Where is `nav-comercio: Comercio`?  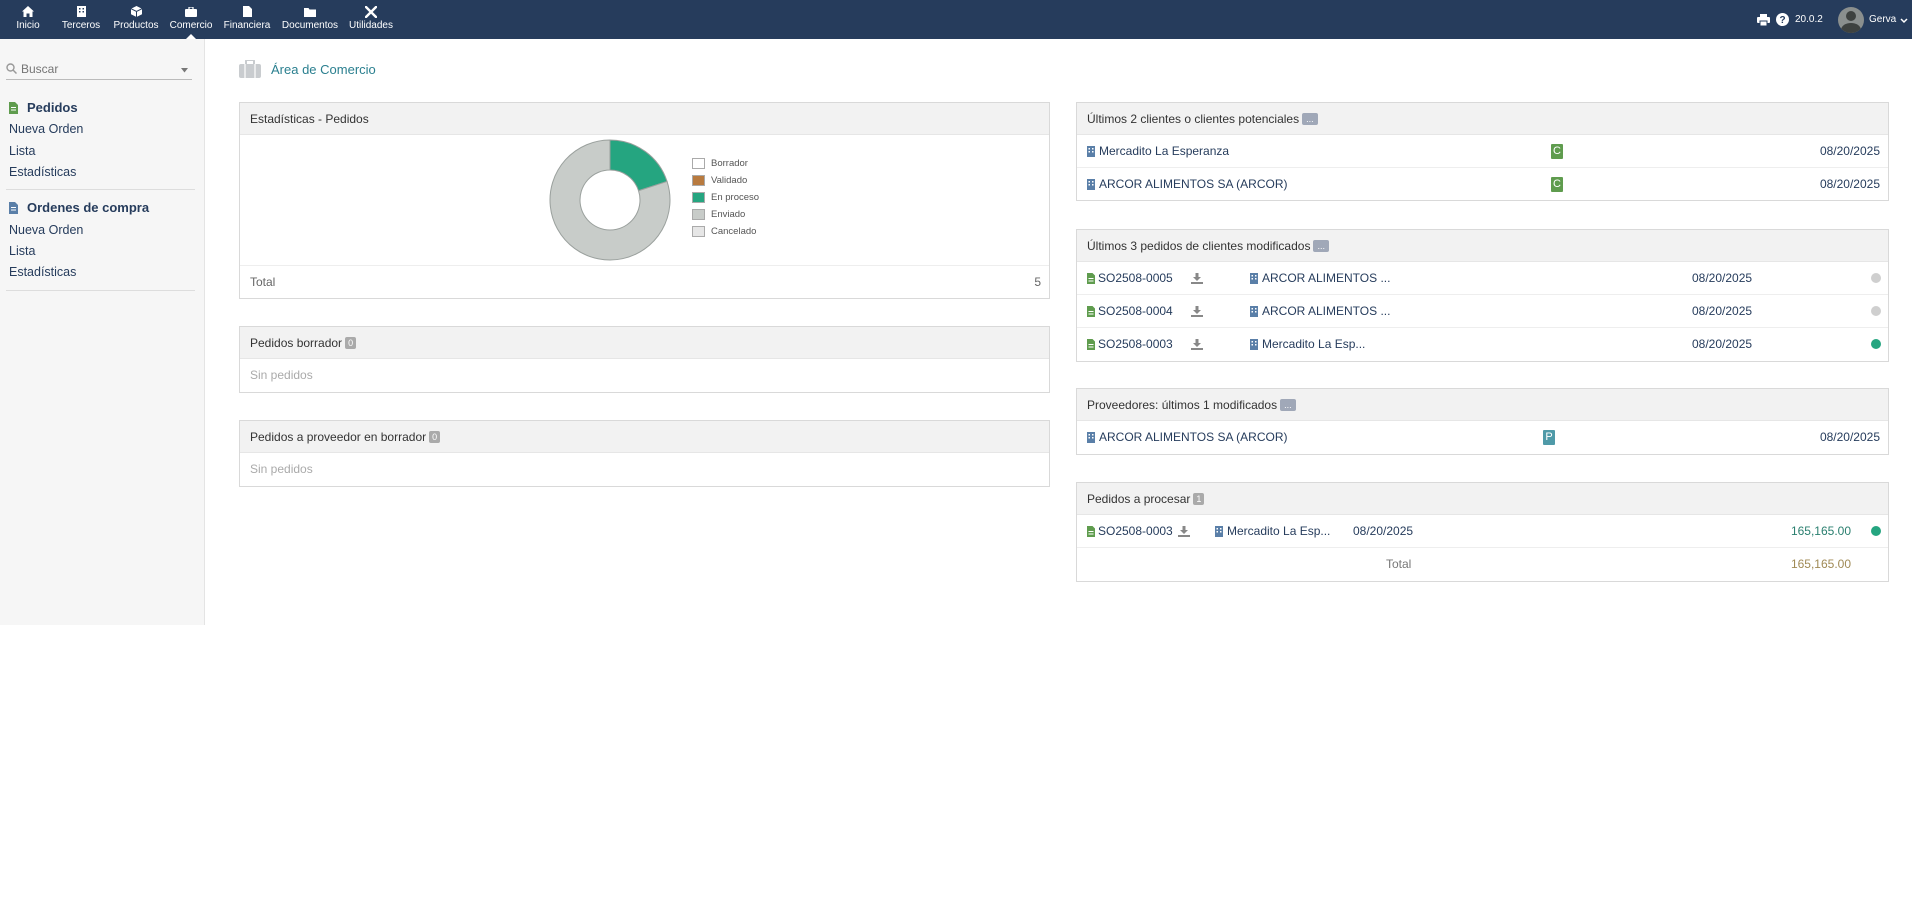 nav-comercio: Comercio is located at coordinates (191, 19).